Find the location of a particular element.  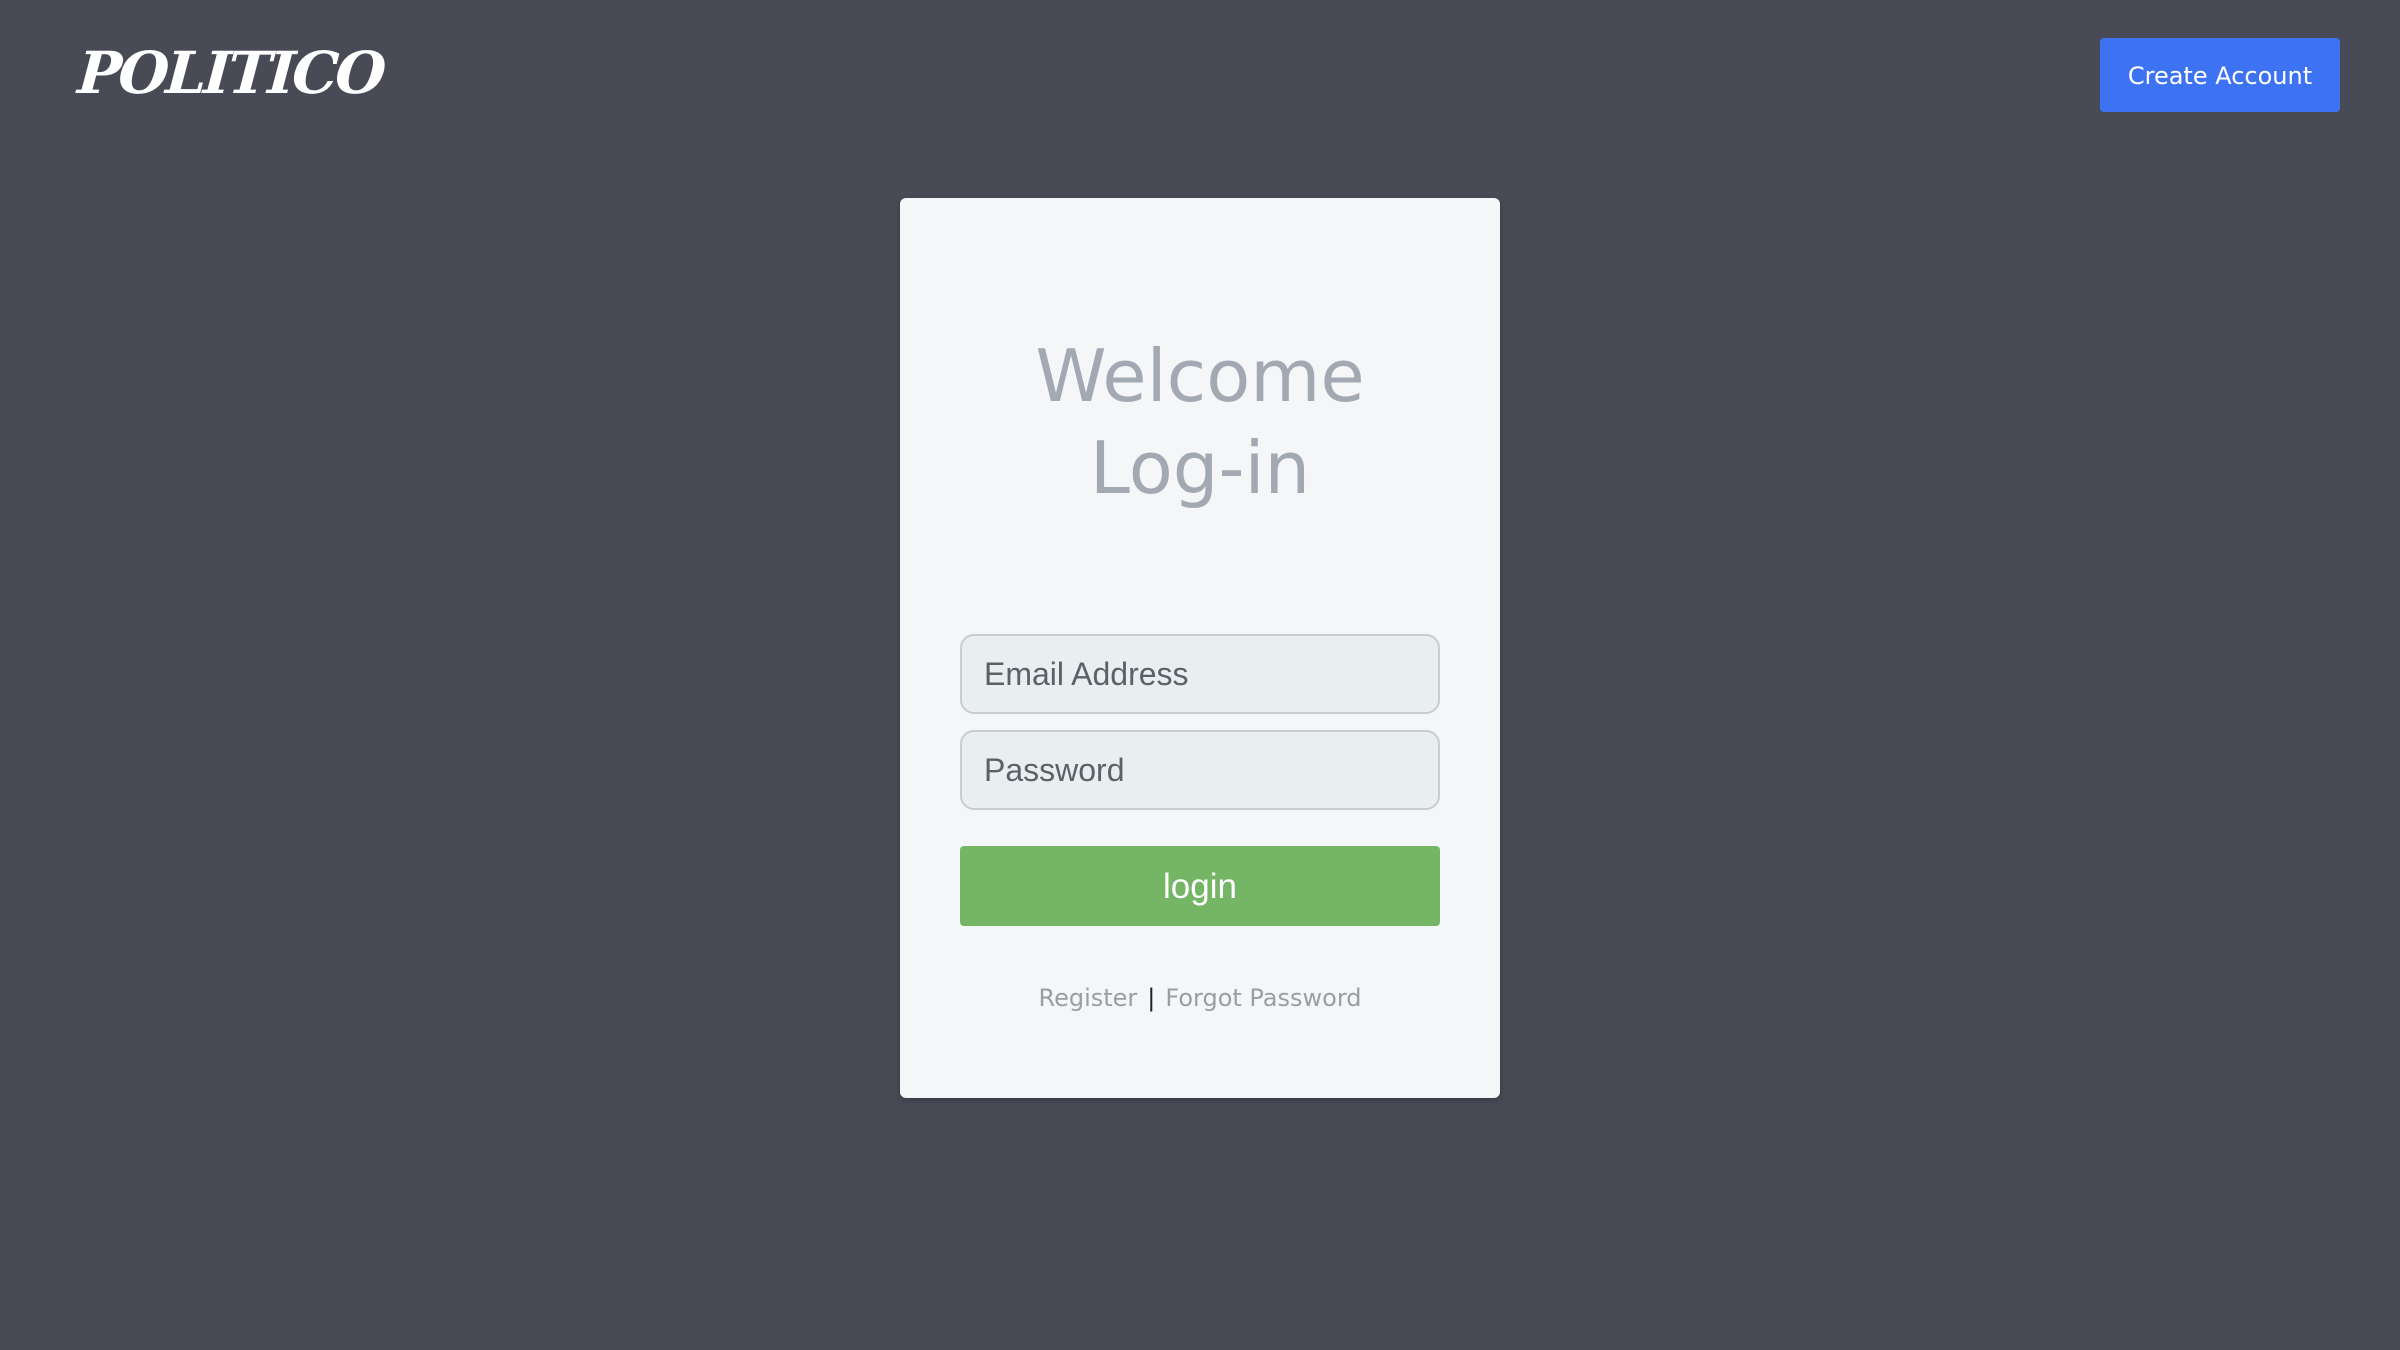

page-title: Welcome Log-in is located at coordinates (1200, 422).